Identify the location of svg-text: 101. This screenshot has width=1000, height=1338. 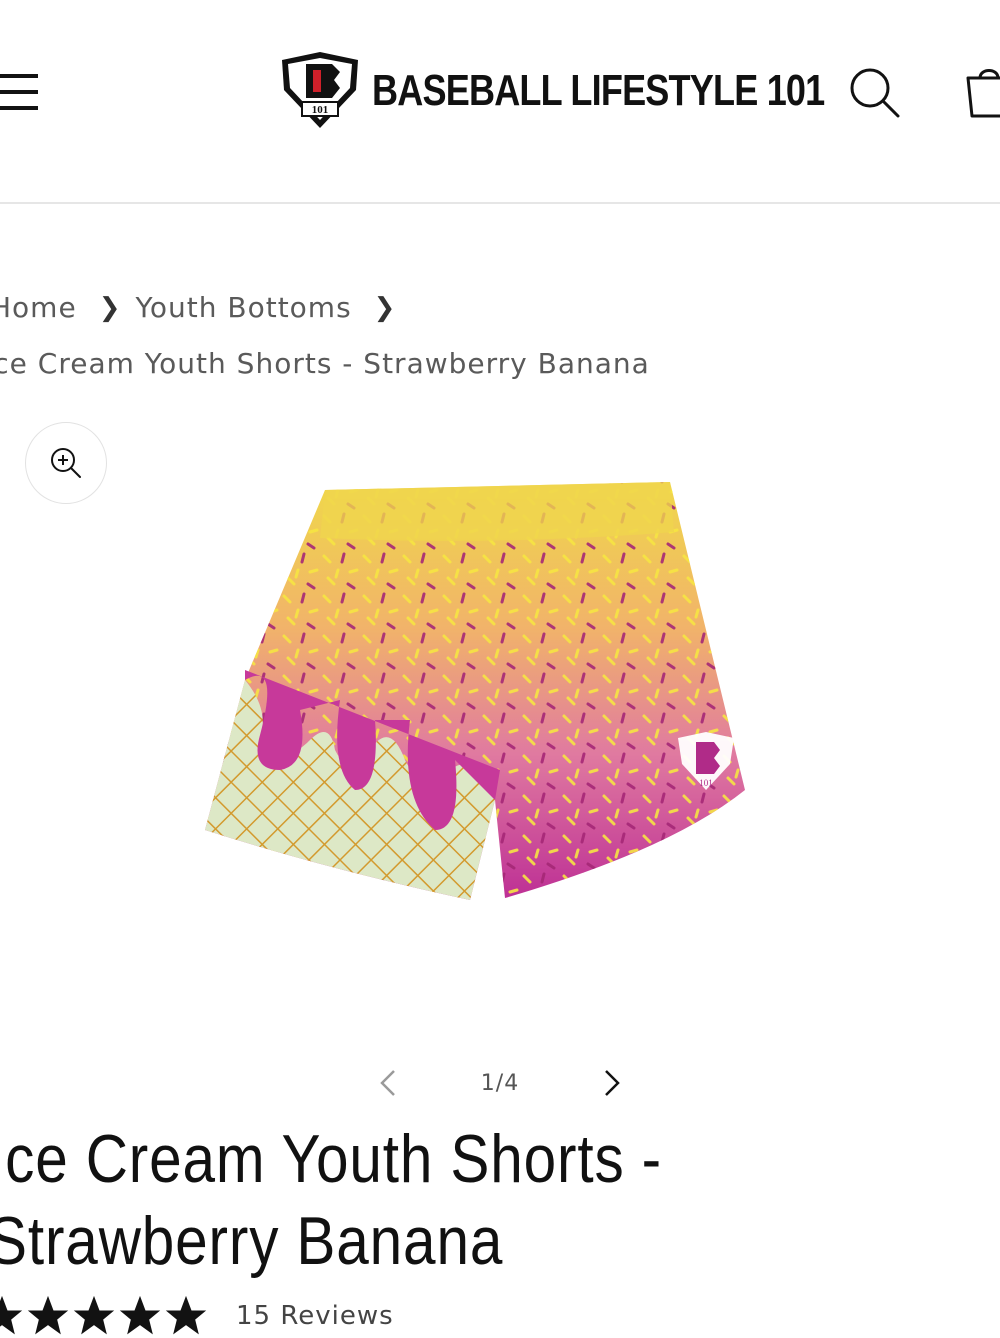
(706, 783).